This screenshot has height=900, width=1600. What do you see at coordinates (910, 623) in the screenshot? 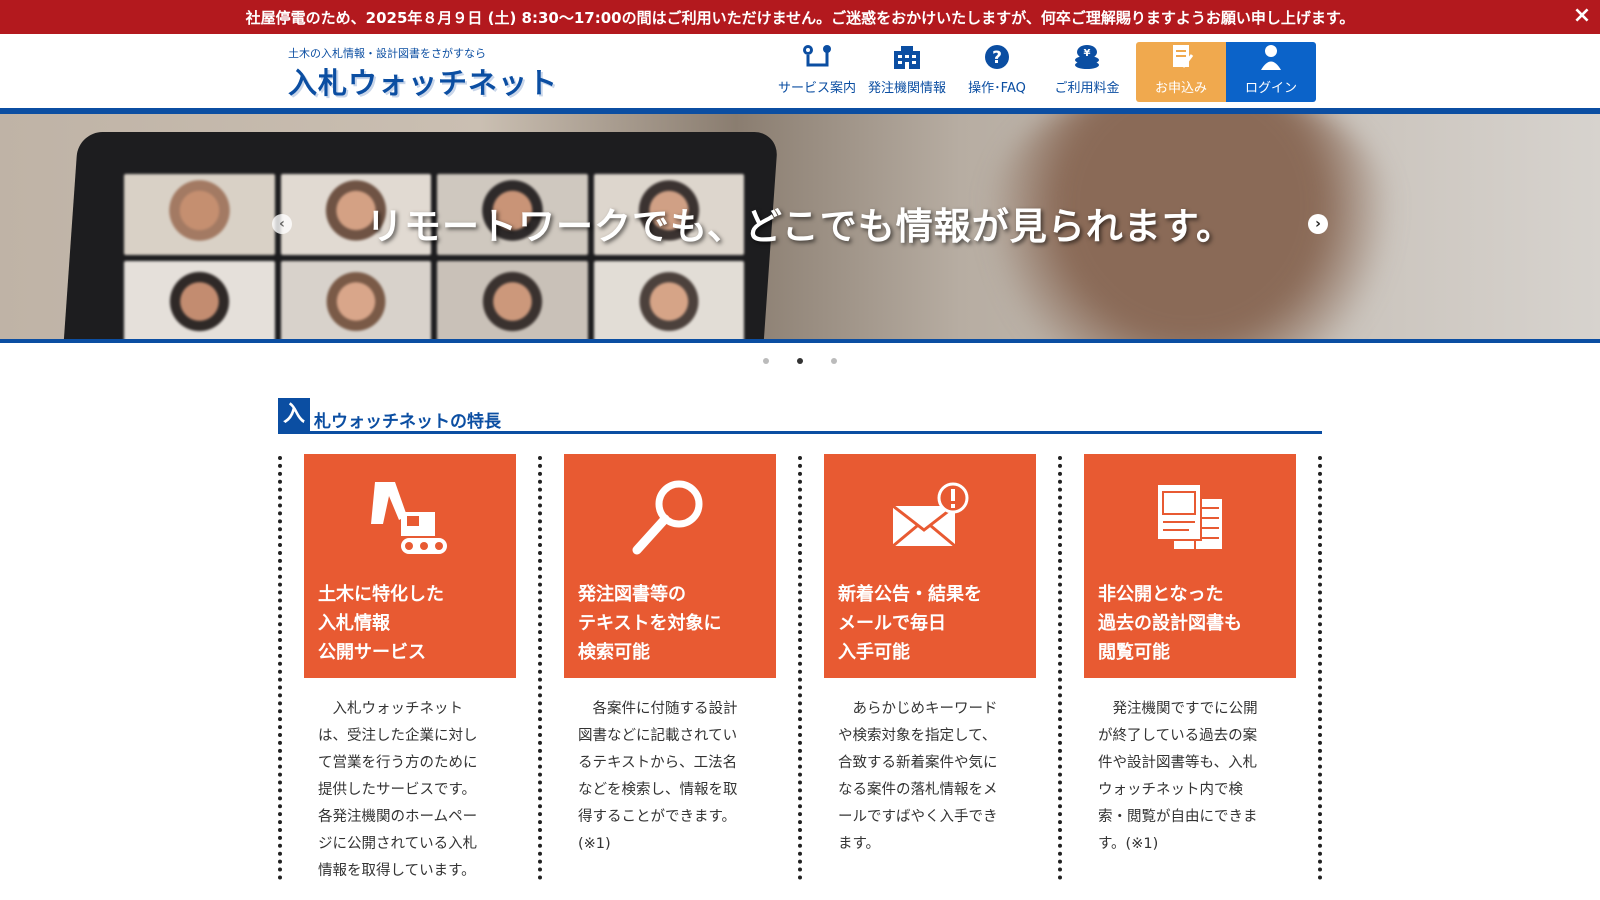
I see `feature-card-title: 新着公告・結果を メールで毎日 入手可能` at bounding box center [910, 623].